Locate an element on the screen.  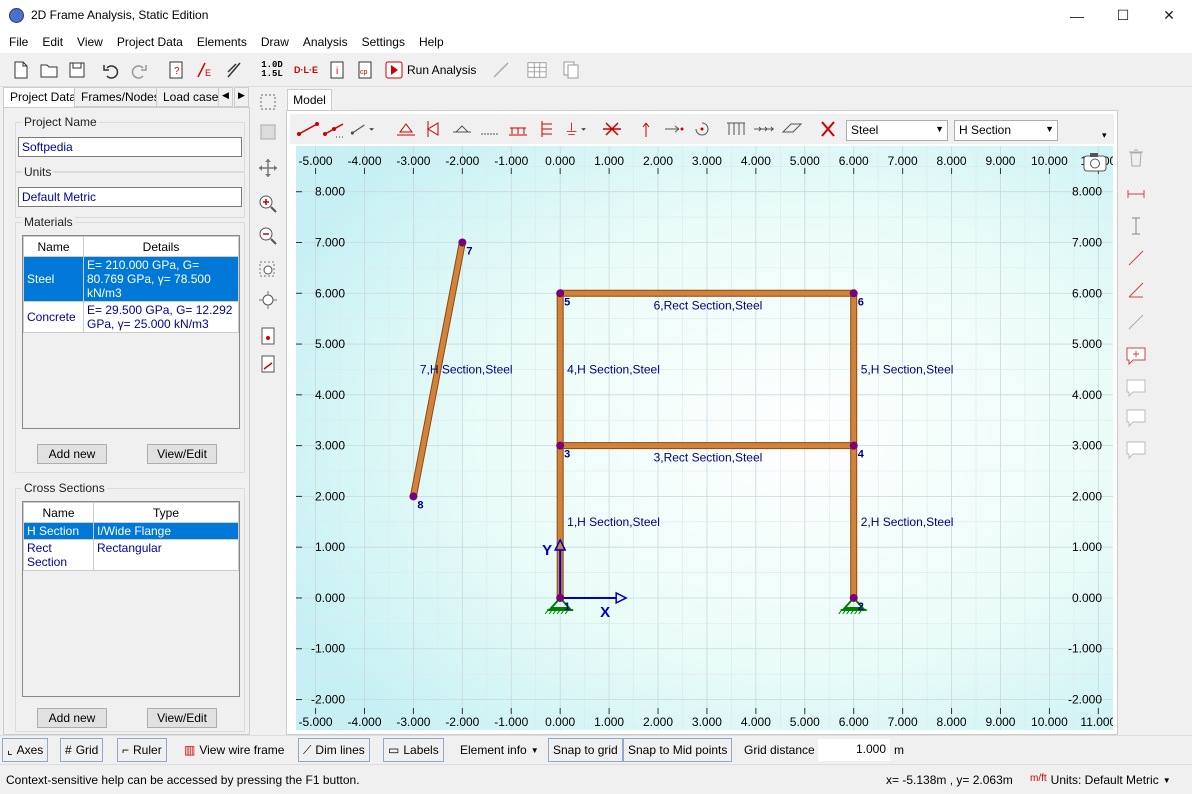
delete-support-icon is located at coordinates (612, 129).